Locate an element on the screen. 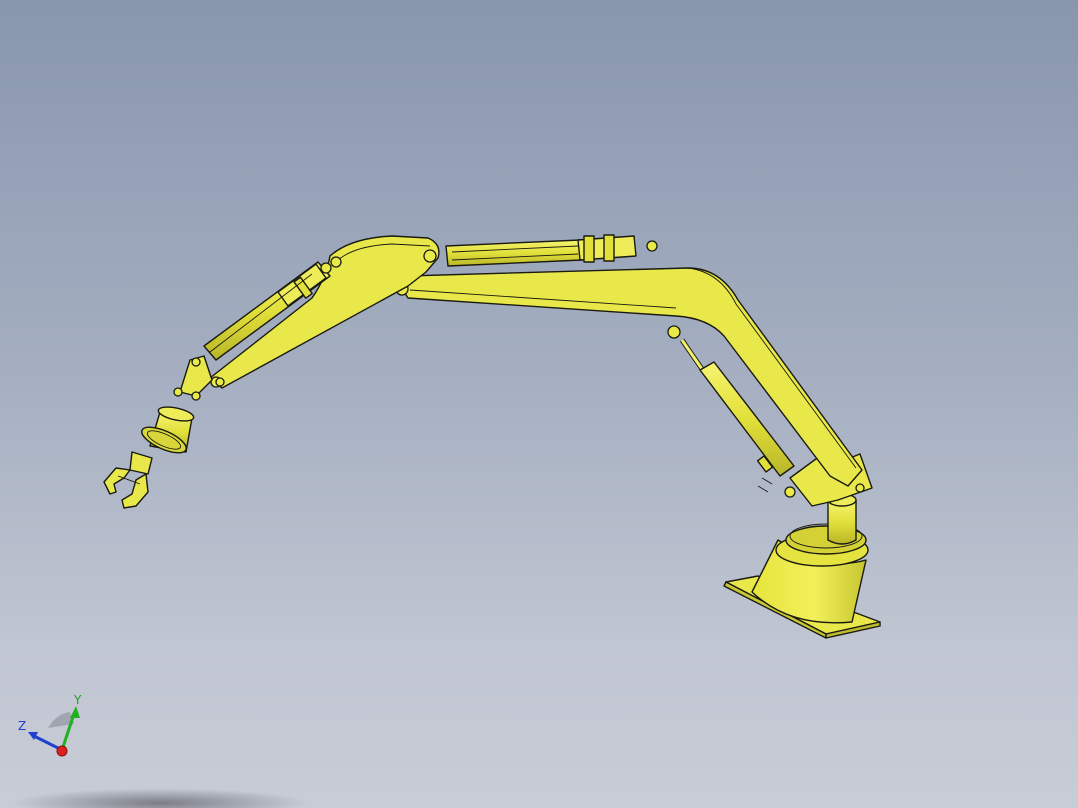 This screenshot has height=808, width=1078. gripper is located at coordinates (128, 480).